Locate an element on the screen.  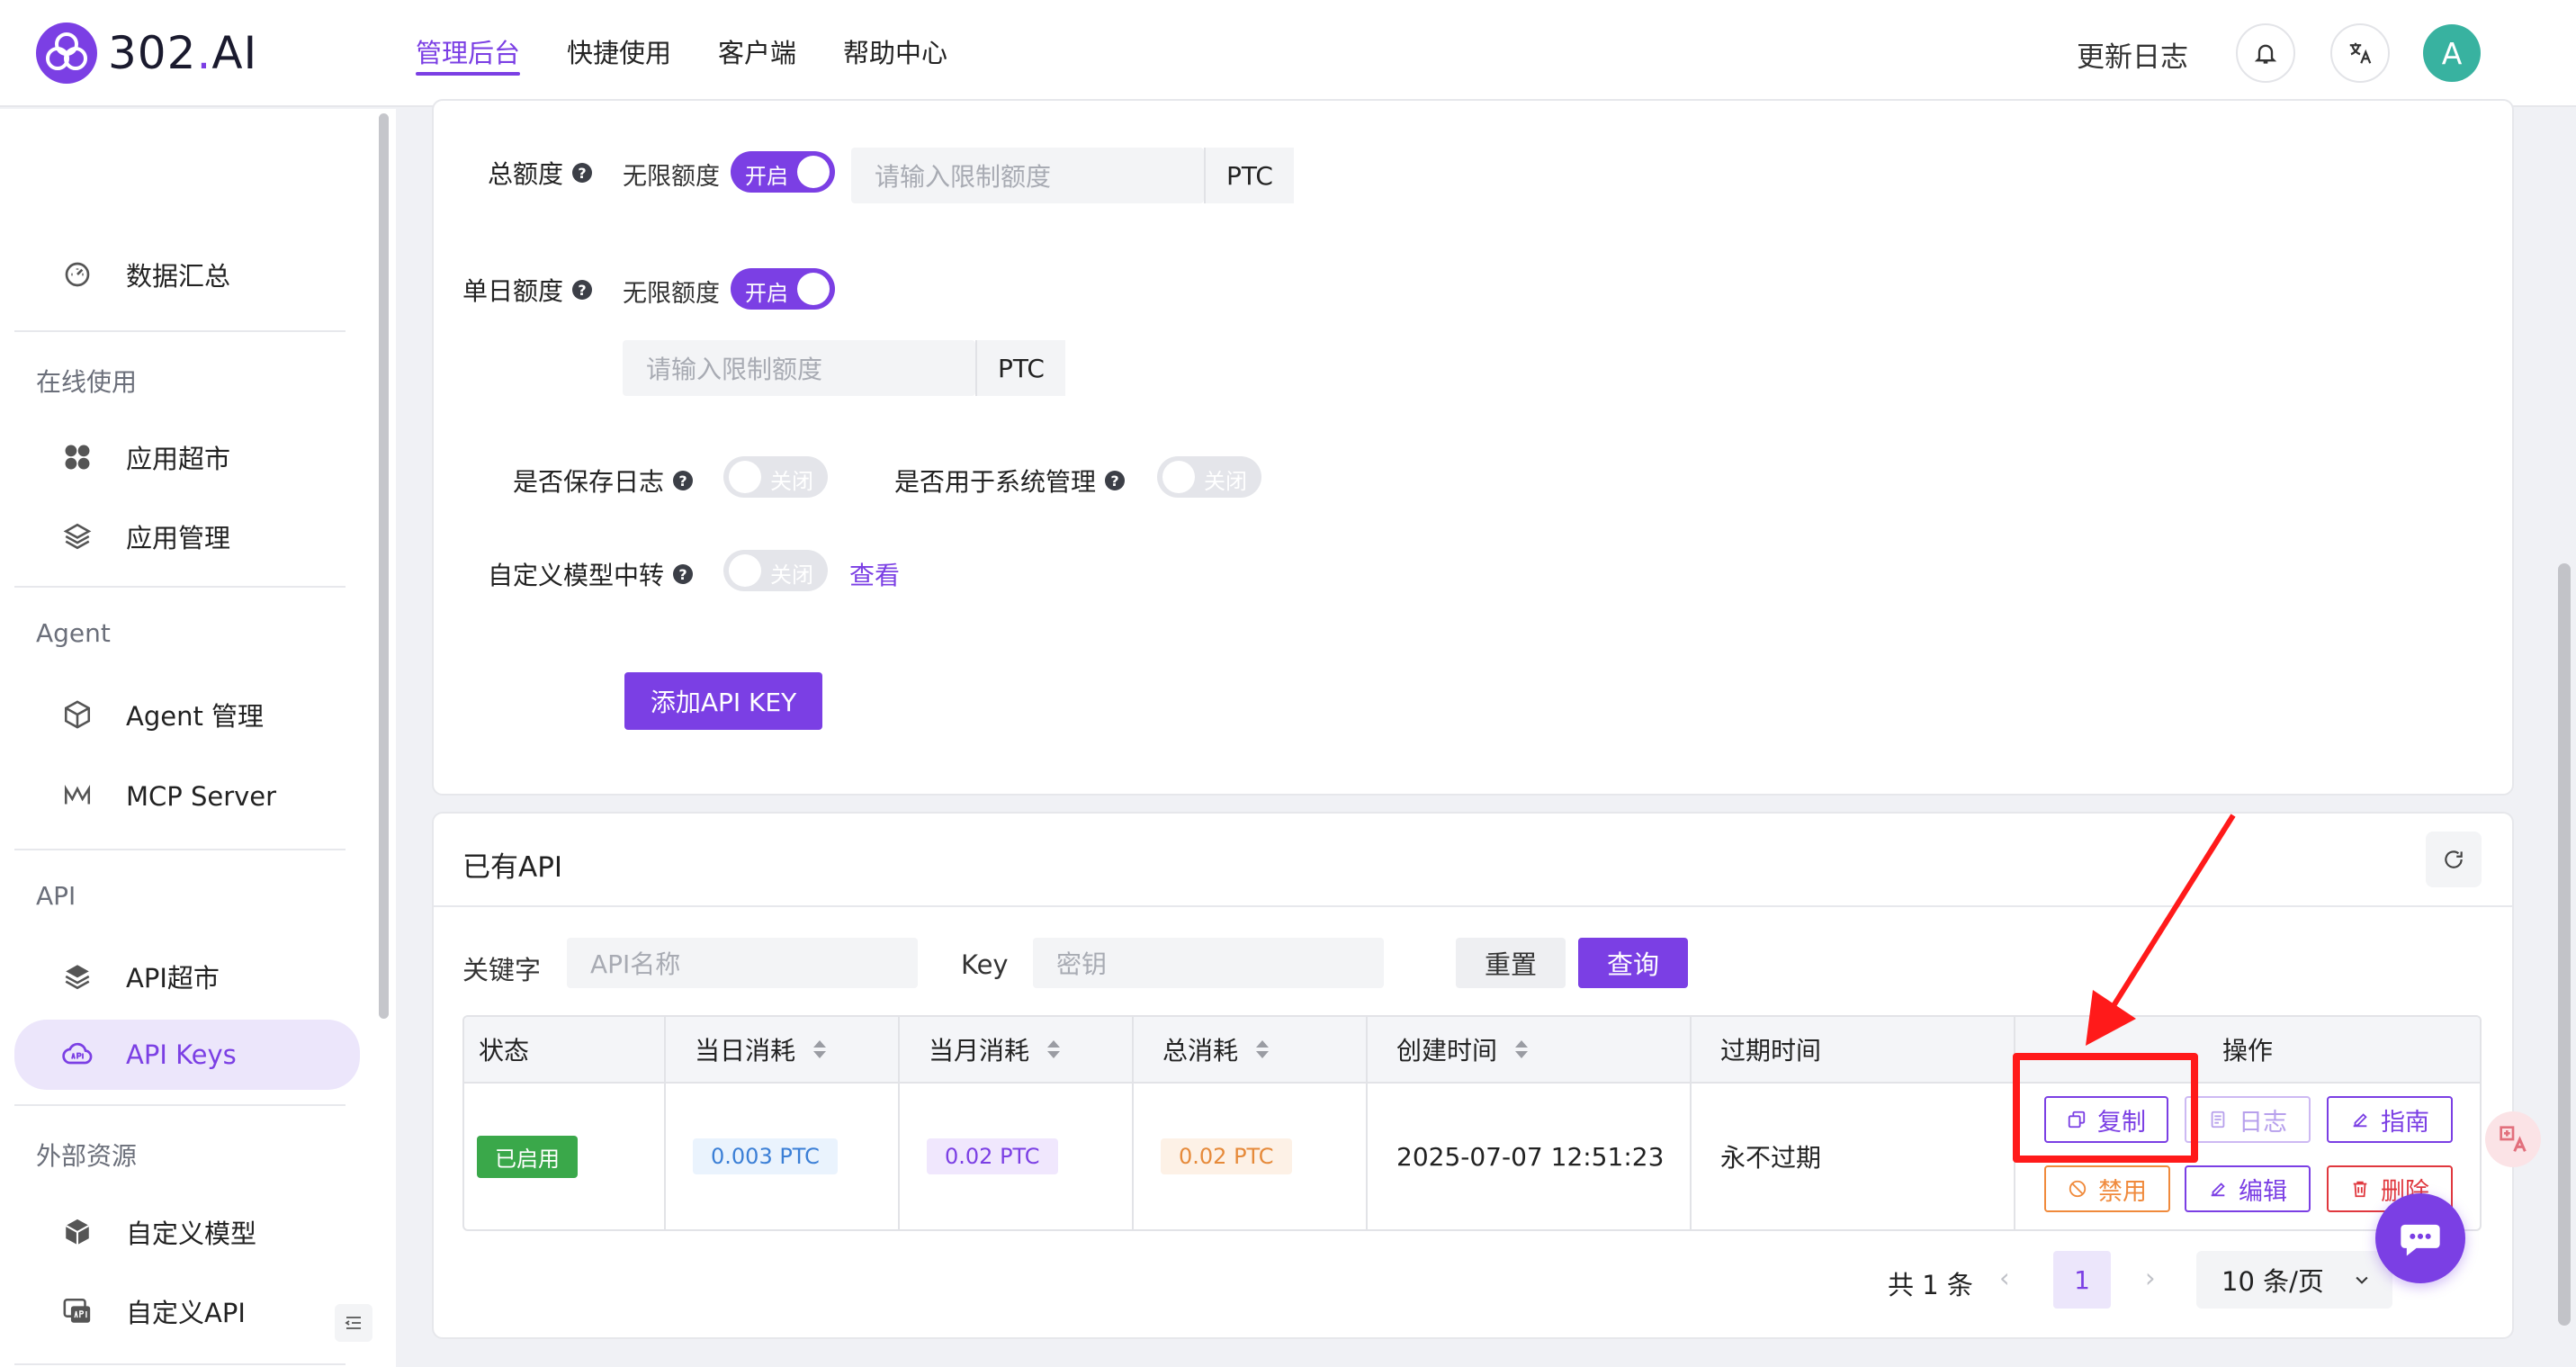
label-text: 总额度 is located at coordinates (526, 174).